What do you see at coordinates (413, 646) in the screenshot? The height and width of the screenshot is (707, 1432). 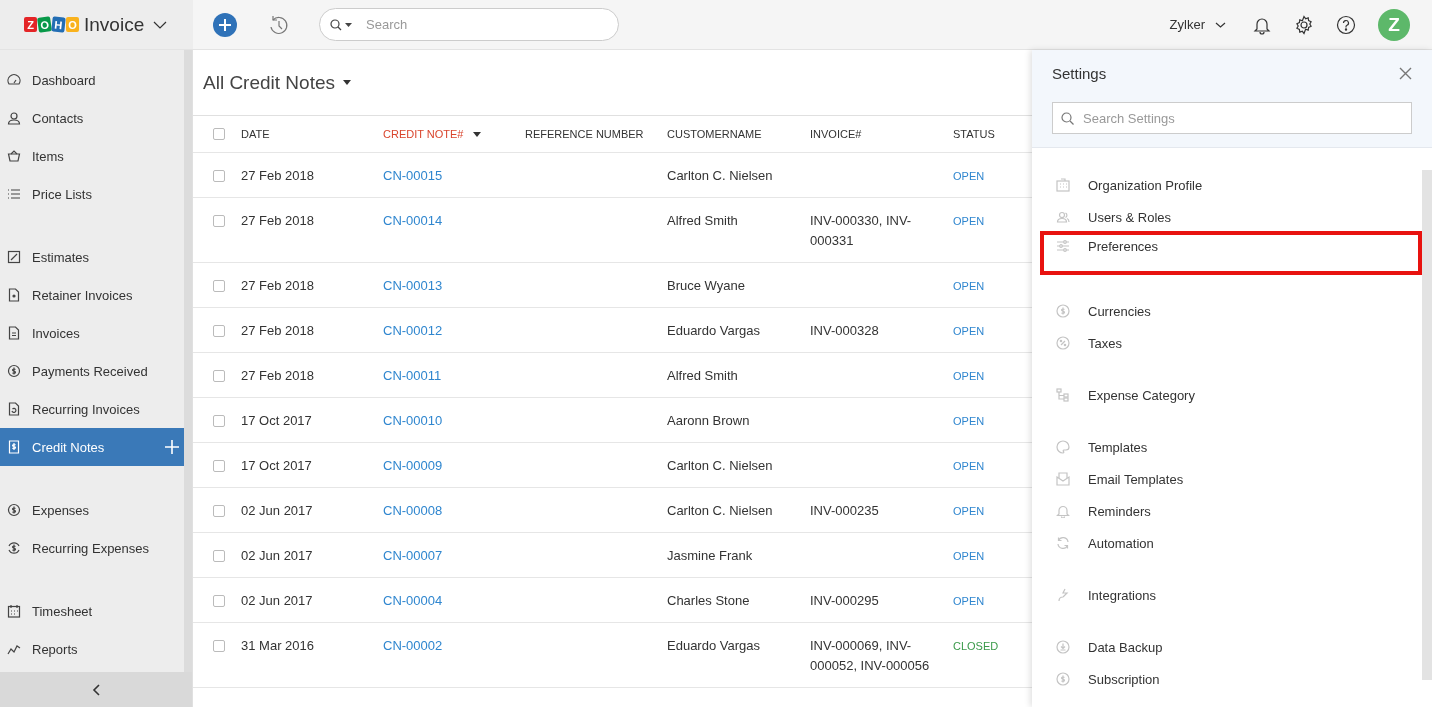 I see `credit-note-link: CN-00002` at bounding box center [413, 646].